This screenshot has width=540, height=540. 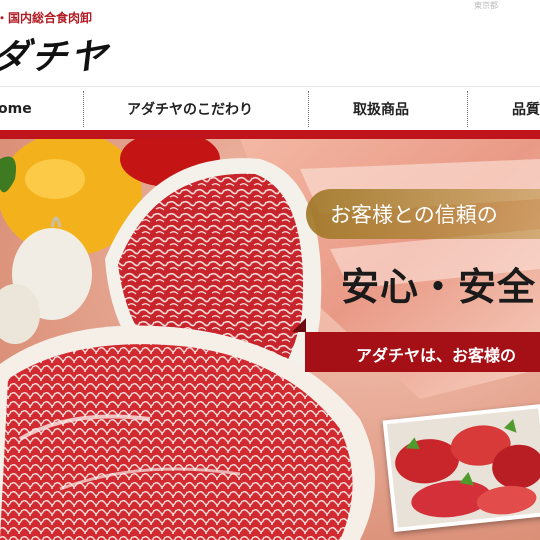 What do you see at coordinates (16, 109) in the screenshot?
I see `nav-item-home: ome` at bounding box center [16, 109].